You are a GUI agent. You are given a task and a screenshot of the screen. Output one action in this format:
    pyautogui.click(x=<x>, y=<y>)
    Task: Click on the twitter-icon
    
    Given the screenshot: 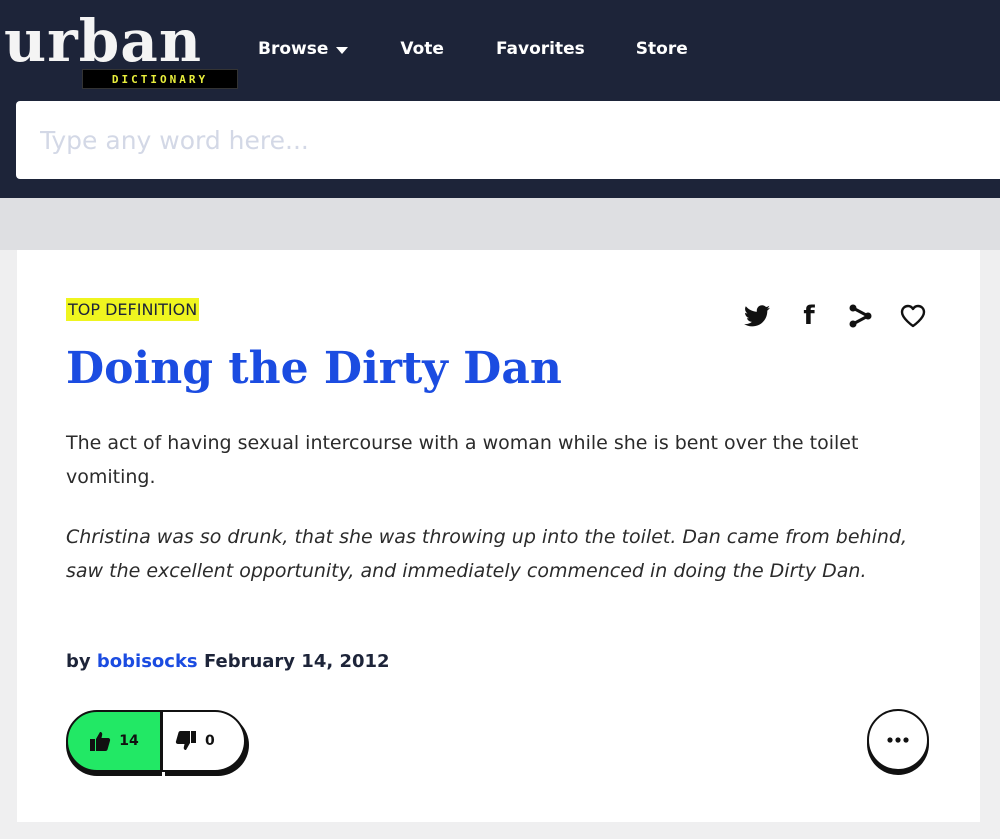 What is the action you would take?
    pyautogui.click(x=757, y=316)
    